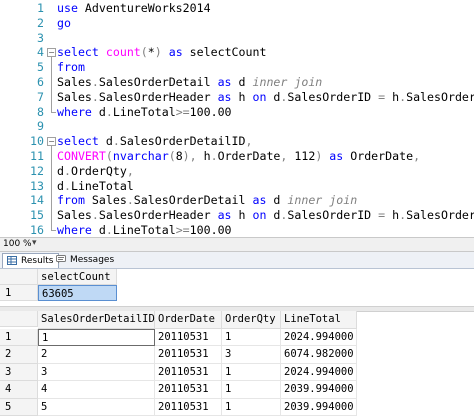  Describe the element at coordinates (96, 320) in the screenshot. I see `grid2-column-header: SalesOrderDetailID` at that location.